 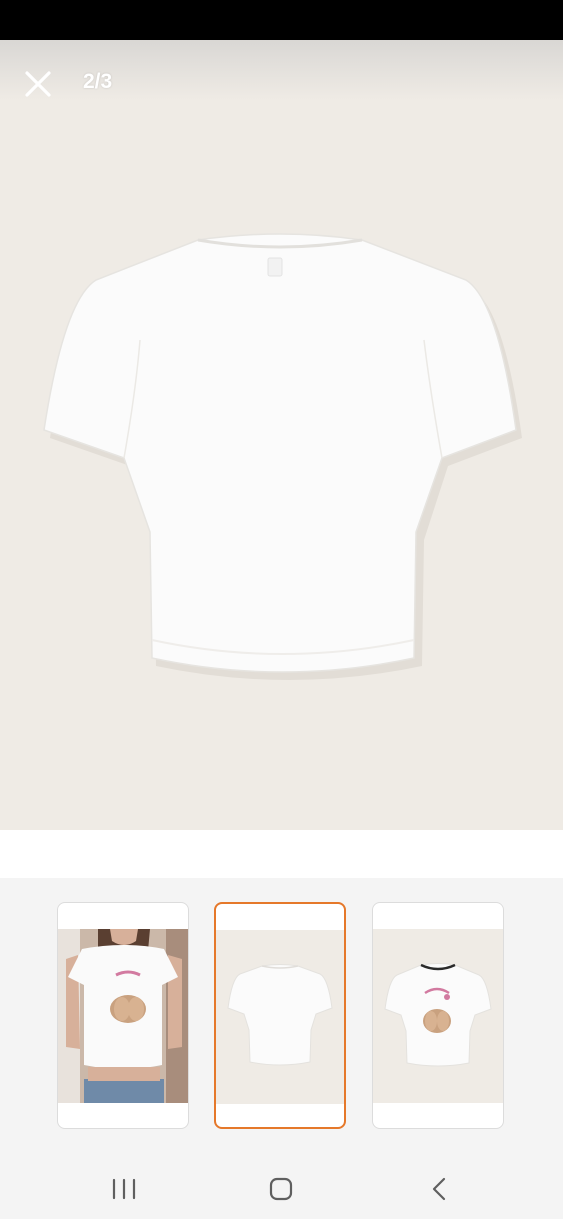 I want to click on tshirt-front-photo, so click(x=438, y=1016).